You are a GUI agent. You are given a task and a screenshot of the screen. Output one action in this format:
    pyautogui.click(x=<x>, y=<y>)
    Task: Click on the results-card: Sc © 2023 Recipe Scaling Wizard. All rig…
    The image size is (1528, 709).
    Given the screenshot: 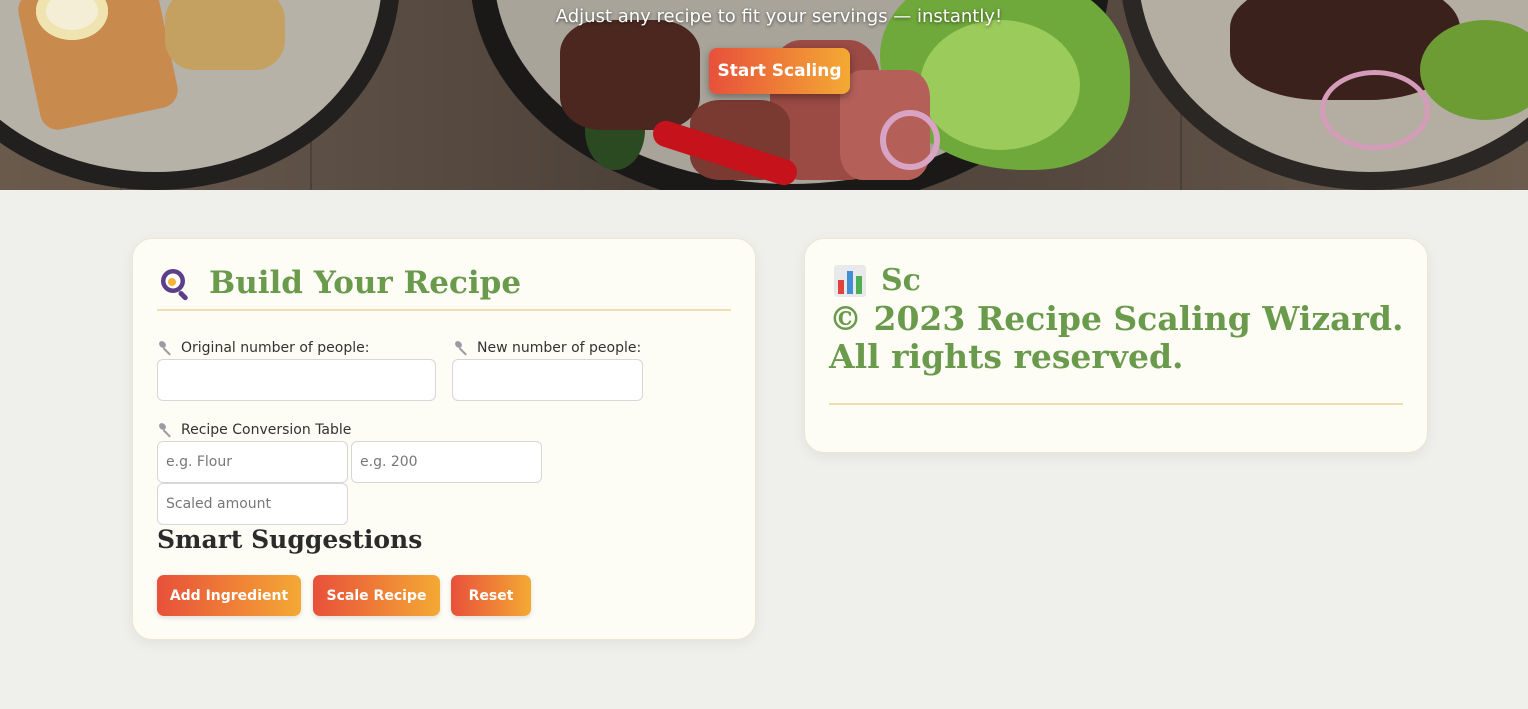 What is the action you would take?
    pyautogui.click(x=1116, y=345)
    